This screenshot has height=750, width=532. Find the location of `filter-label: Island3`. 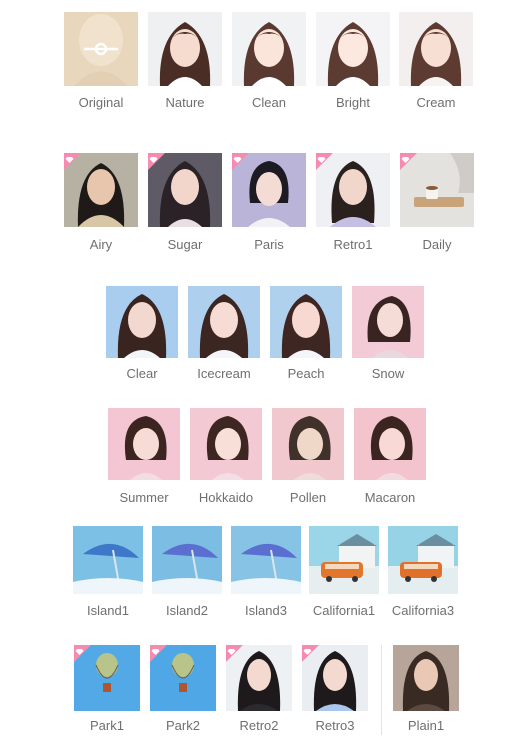

filter-label: Island3 is located at coordinates (266, 610).